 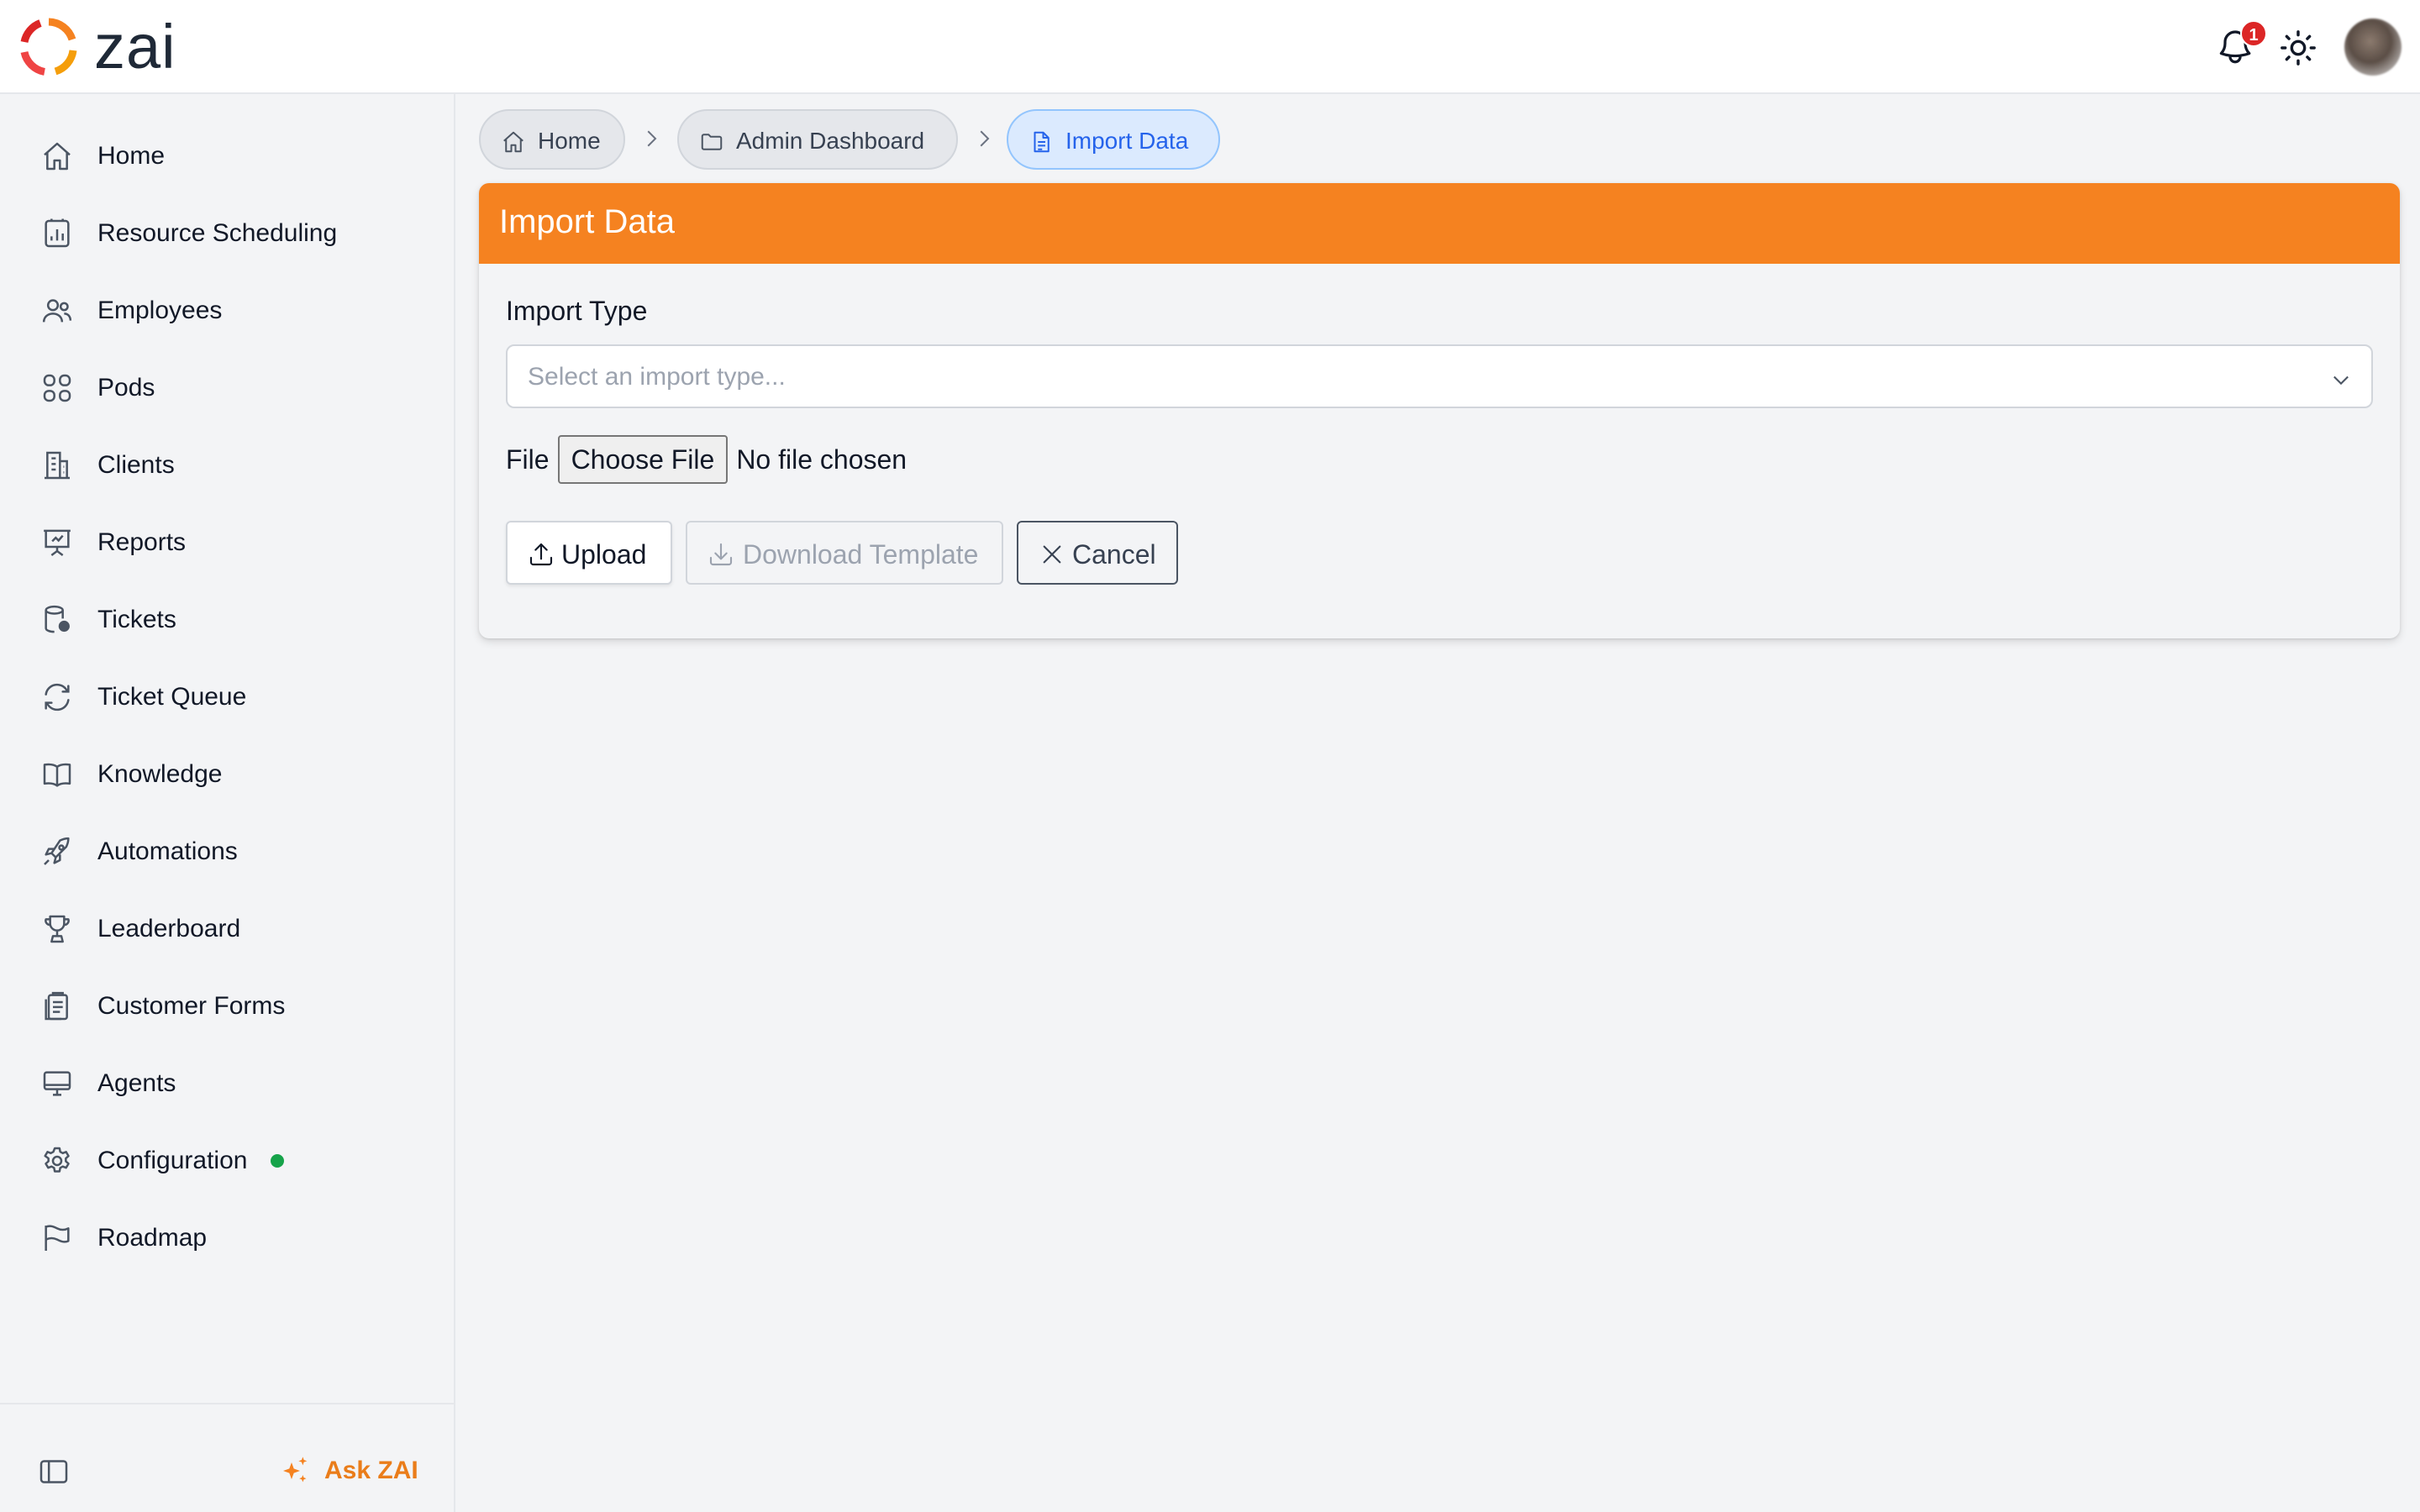 I want to click on book-icon, so click(x=57, y=775).